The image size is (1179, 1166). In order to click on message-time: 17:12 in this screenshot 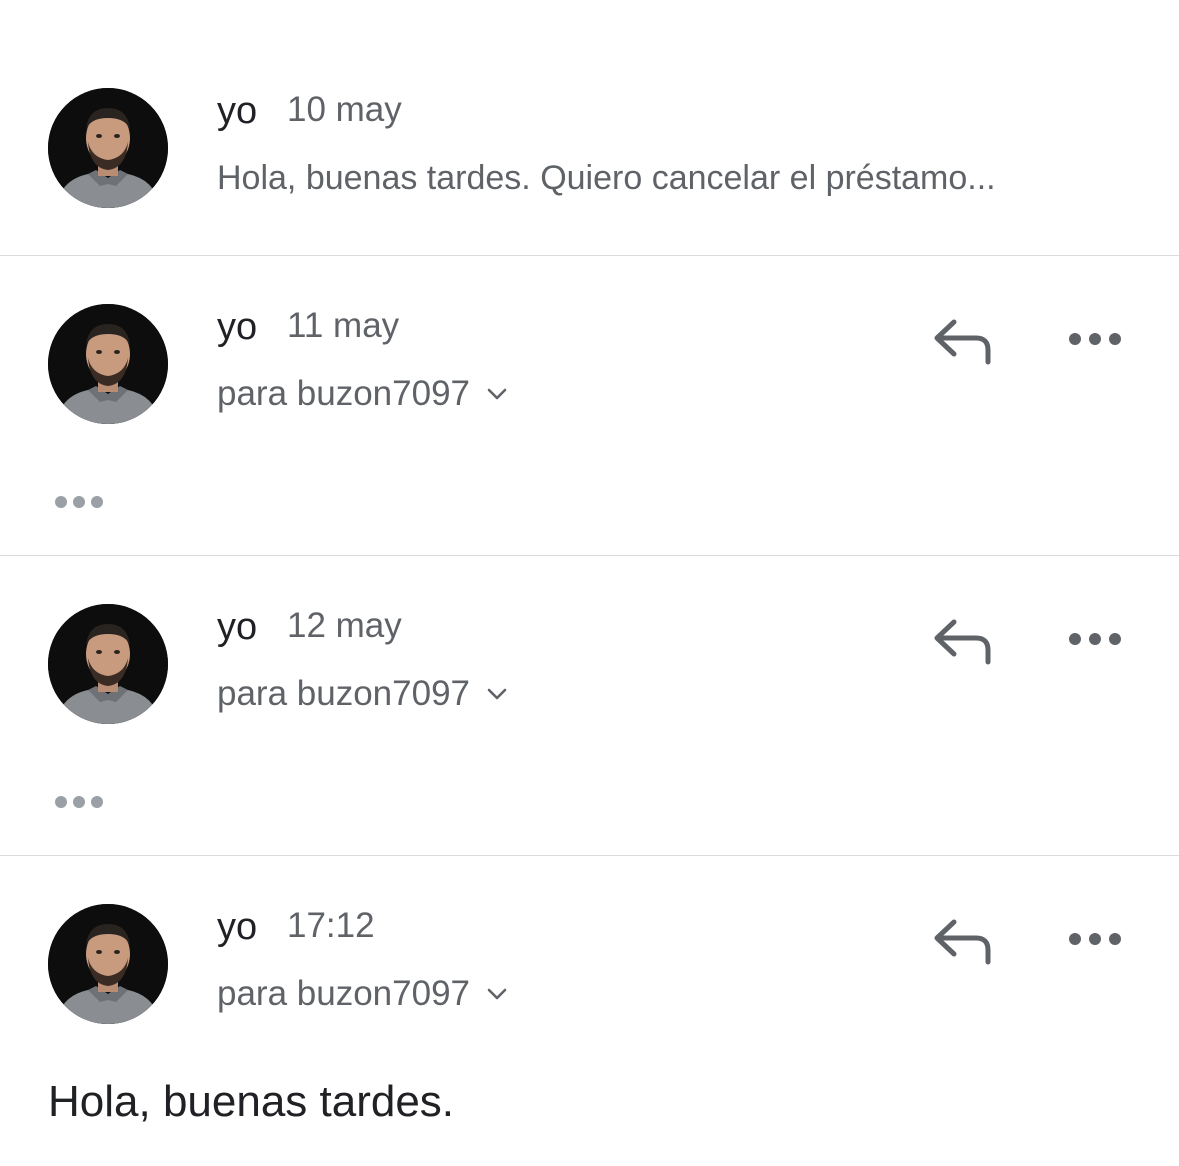, I will do `click(331, 925)`.